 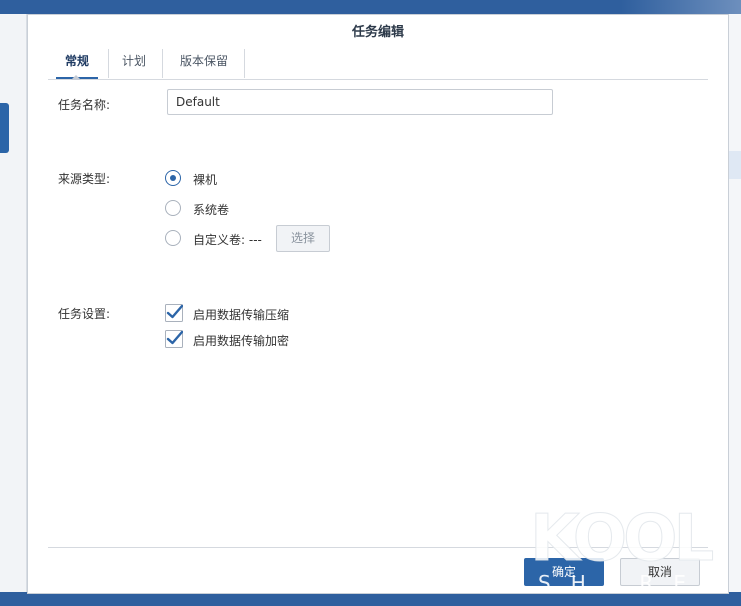 What do you see at coordinates (660, 572) in the screenshot?
I see `cancel-button: 取消` at bounding box center [660, 572].